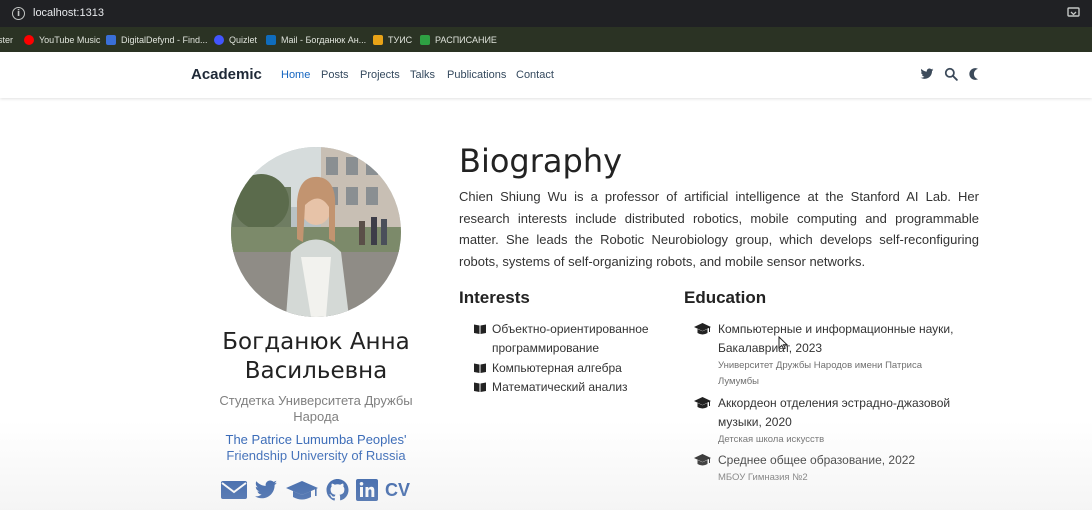 This screenshot has height=510, width=1092. I want to click on profile-role: Студетка Университета Дружбы Народа, so click(316, 408).